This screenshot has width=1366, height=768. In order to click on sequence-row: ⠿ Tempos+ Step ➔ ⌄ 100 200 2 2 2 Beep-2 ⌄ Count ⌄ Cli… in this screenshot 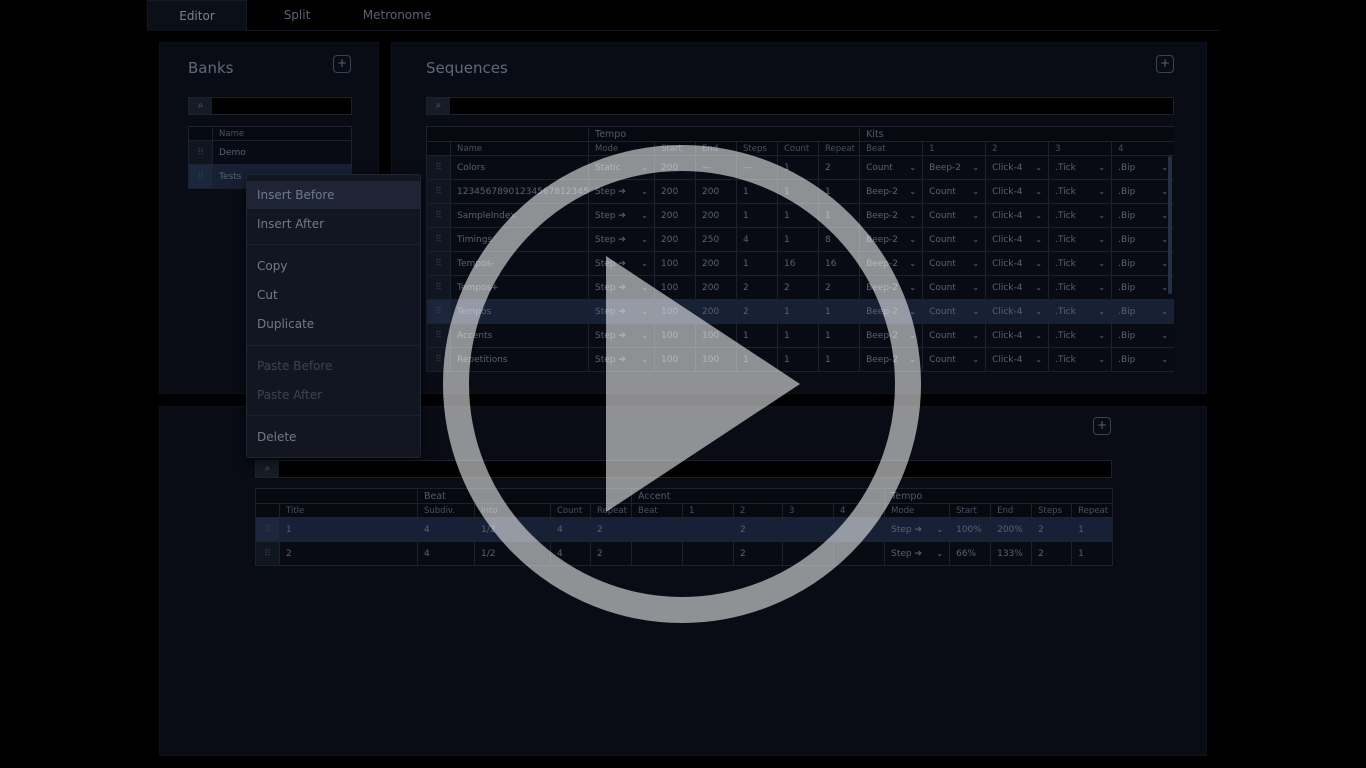, I will do `click(800, 287)`.